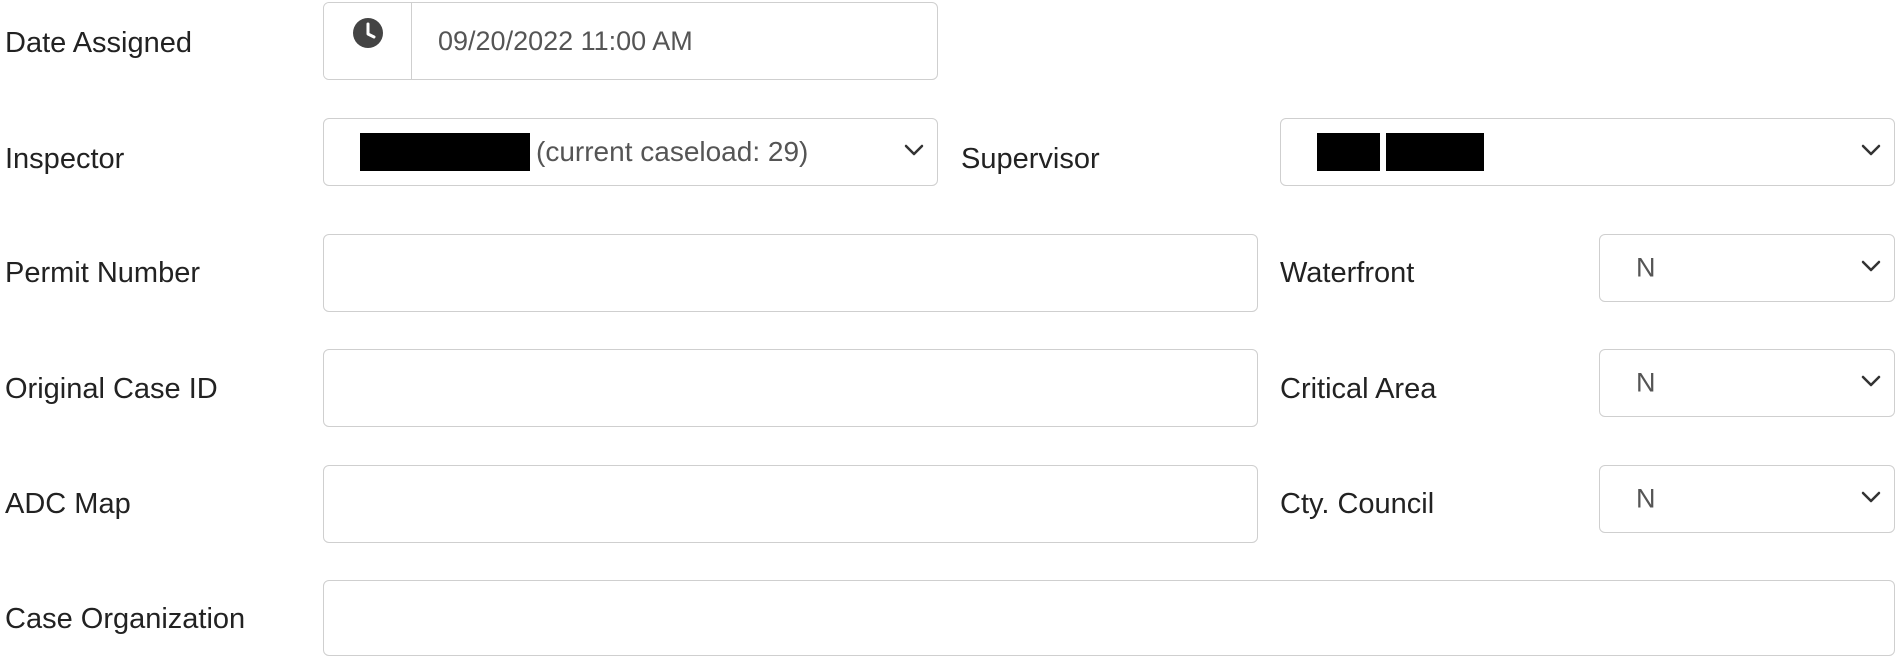 Image resolution: width=1895 pixels, height=656 pixels. I want to click on permit-number-label: Permit Number, so click(102, 273).